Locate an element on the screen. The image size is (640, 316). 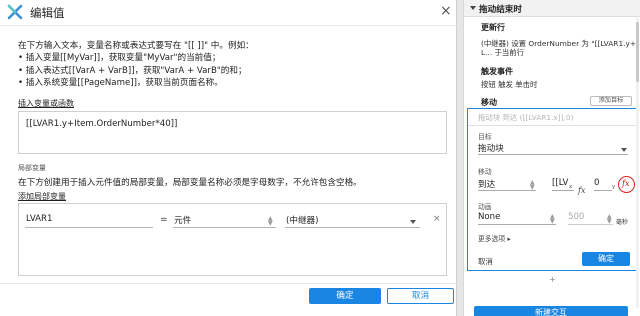
stepper-arrows-icon: ▲ ▼ is located at coordinates (609, 219).